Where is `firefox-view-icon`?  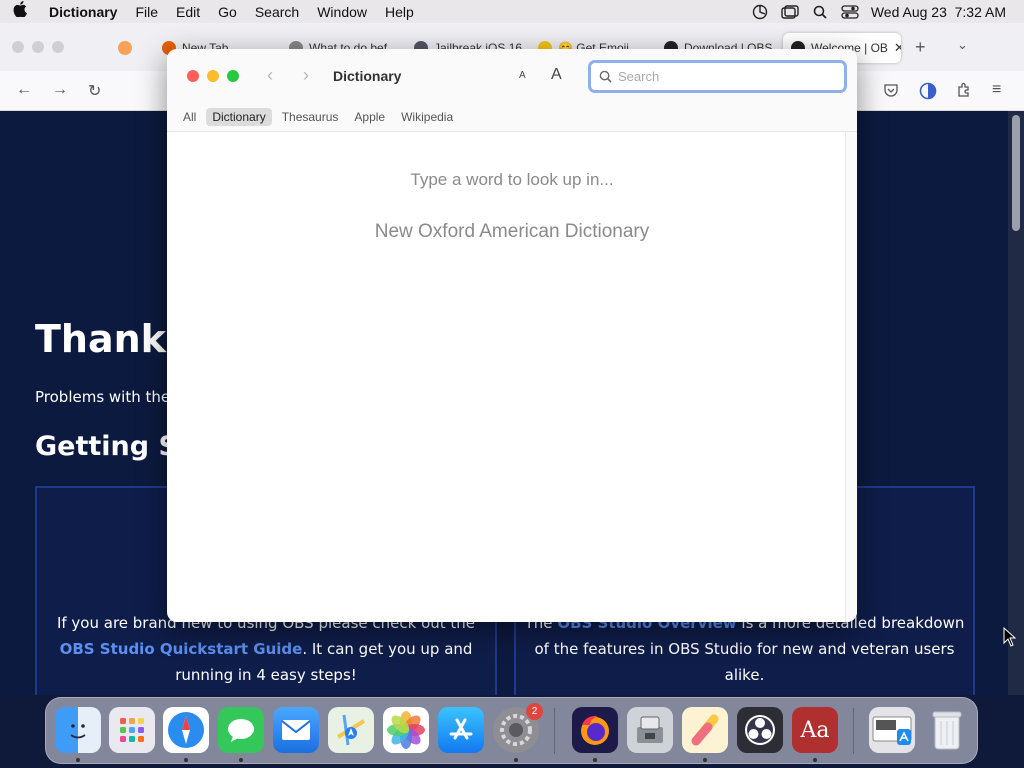
firefox-view-icon is located at coordinates (125, 48).